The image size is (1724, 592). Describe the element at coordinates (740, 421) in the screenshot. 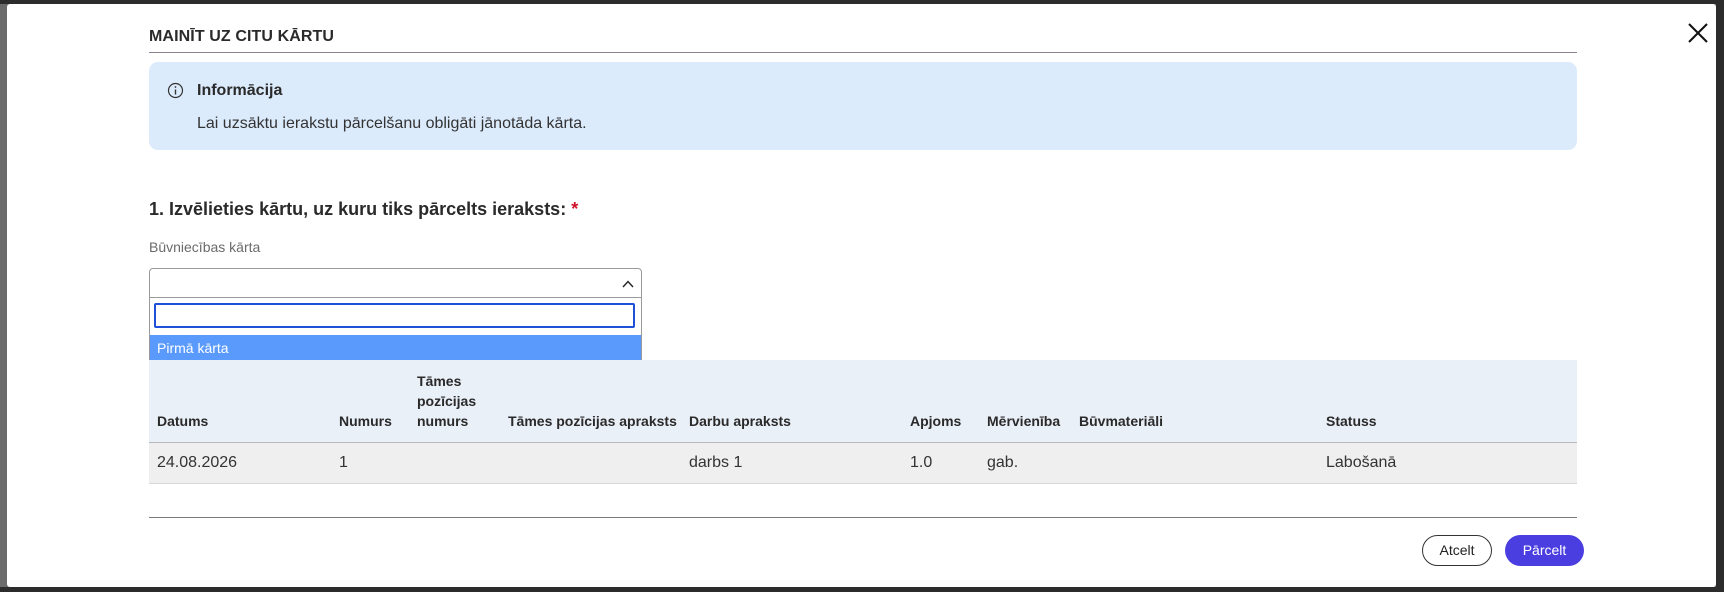

I see `column-header-work-description: Darbu apraksts` at that location.